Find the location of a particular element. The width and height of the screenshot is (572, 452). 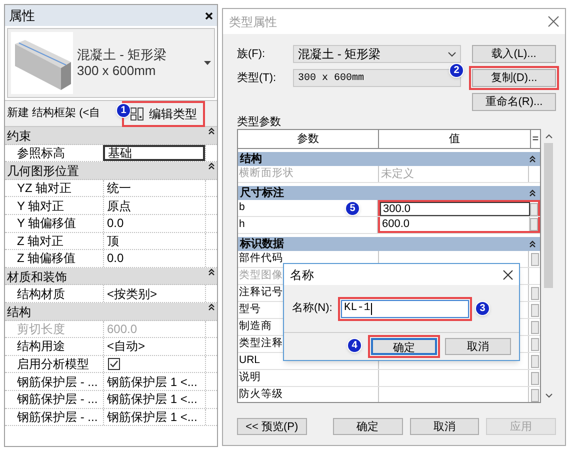

name-input-field: KL-1 is located at coordinates (405, 309).